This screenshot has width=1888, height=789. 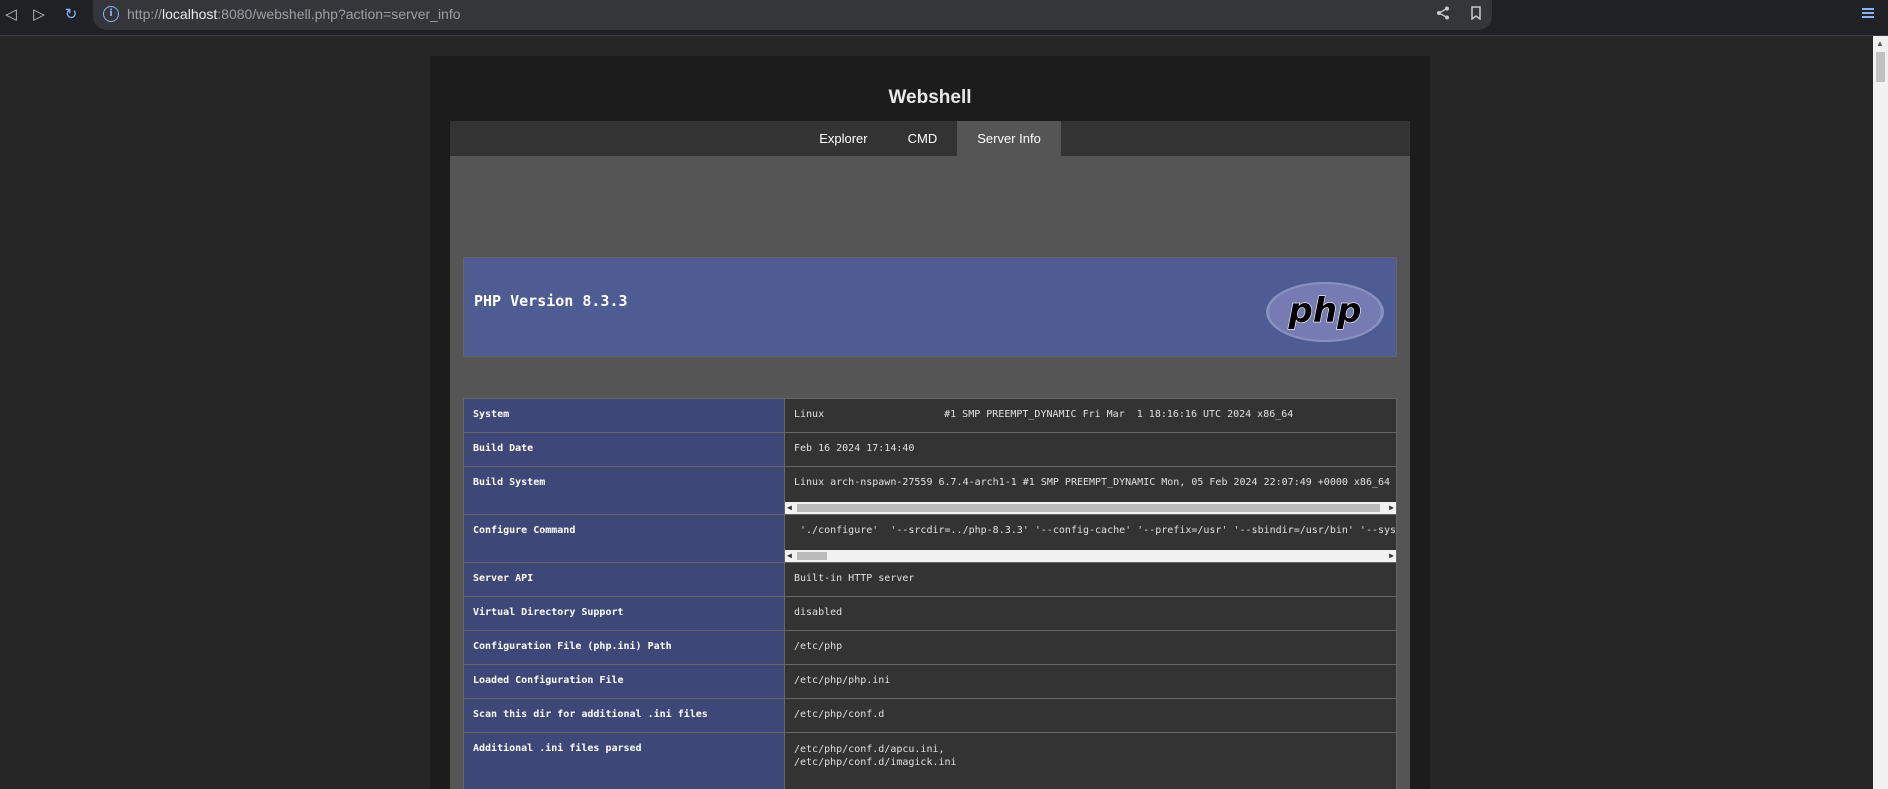 I want to click on table-row: Server API Built-in HTTP server, so click(x=930, y=579).